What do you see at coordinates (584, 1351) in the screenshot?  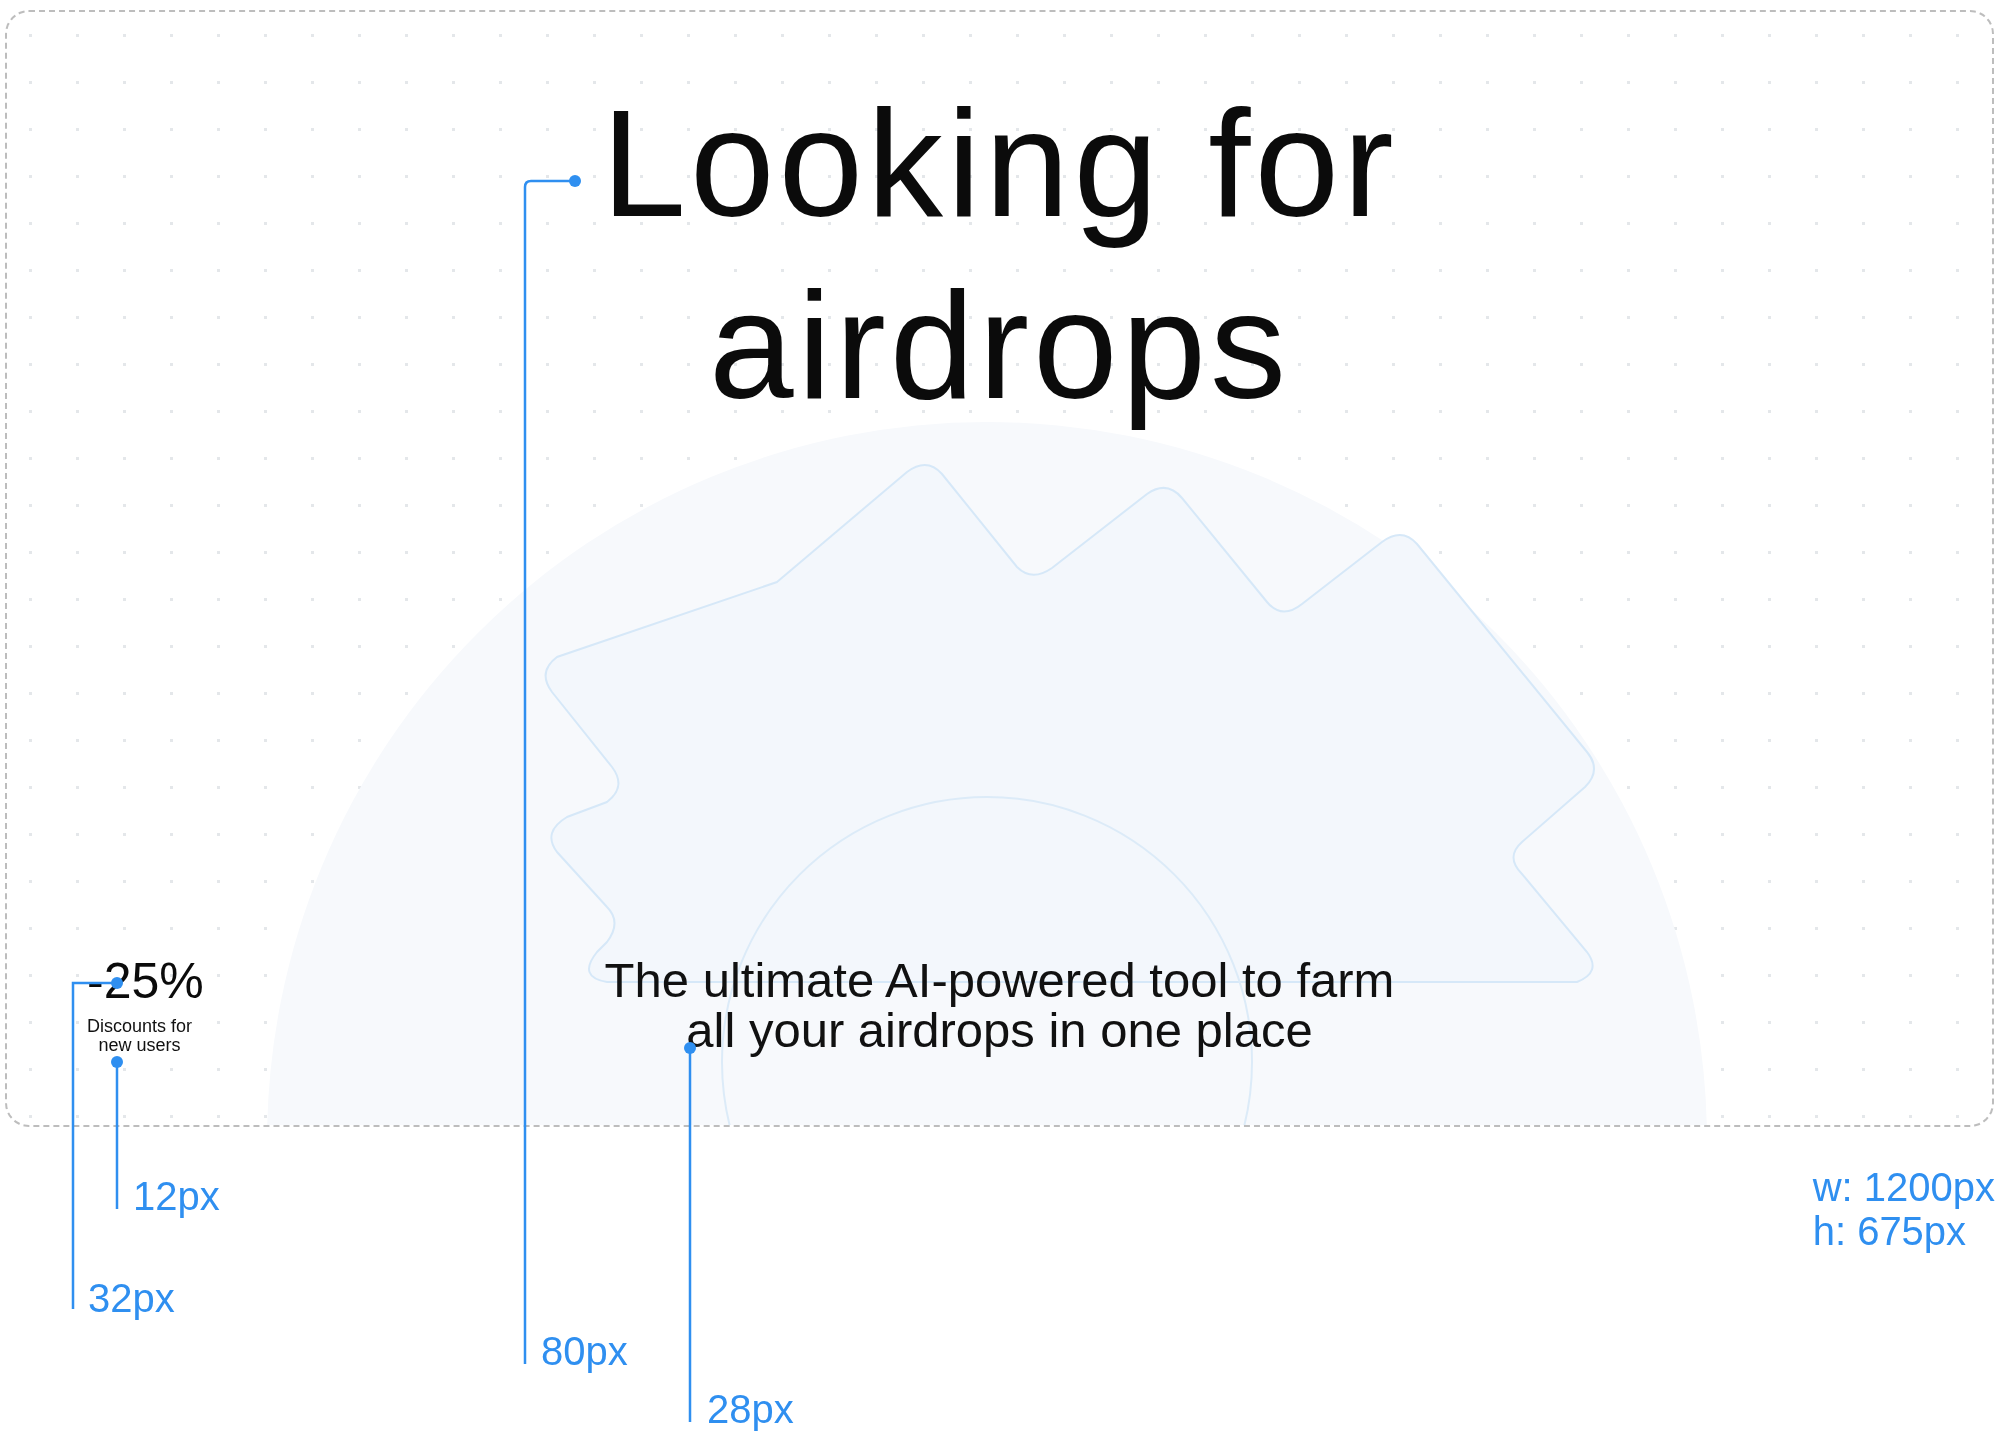 I see `size-label: 80px` at bounding box center [584, 1351].